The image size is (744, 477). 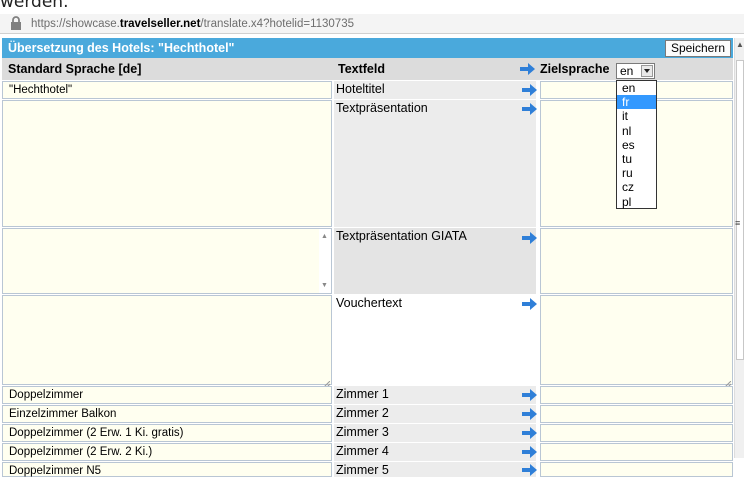 I want to click on language-option-tu: tu, so click(x=636, y=159).